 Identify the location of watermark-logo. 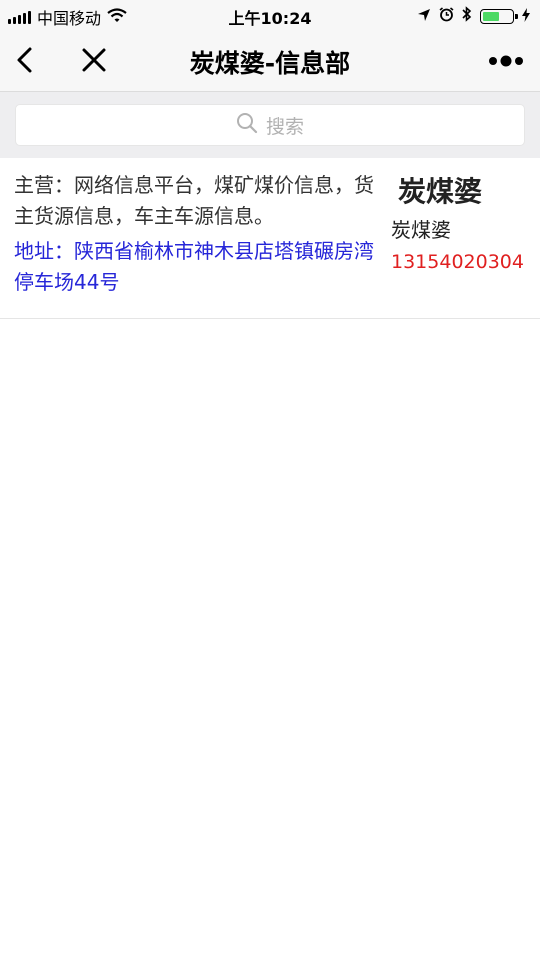
(388, 920).